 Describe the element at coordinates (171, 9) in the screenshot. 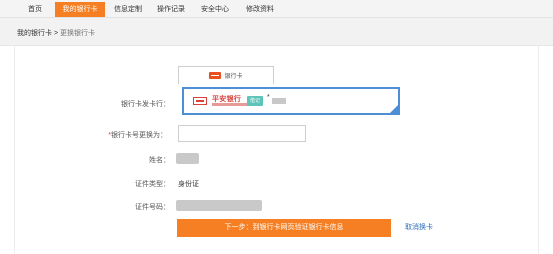

I see `nav-operation-log: 操作记录` at that location.